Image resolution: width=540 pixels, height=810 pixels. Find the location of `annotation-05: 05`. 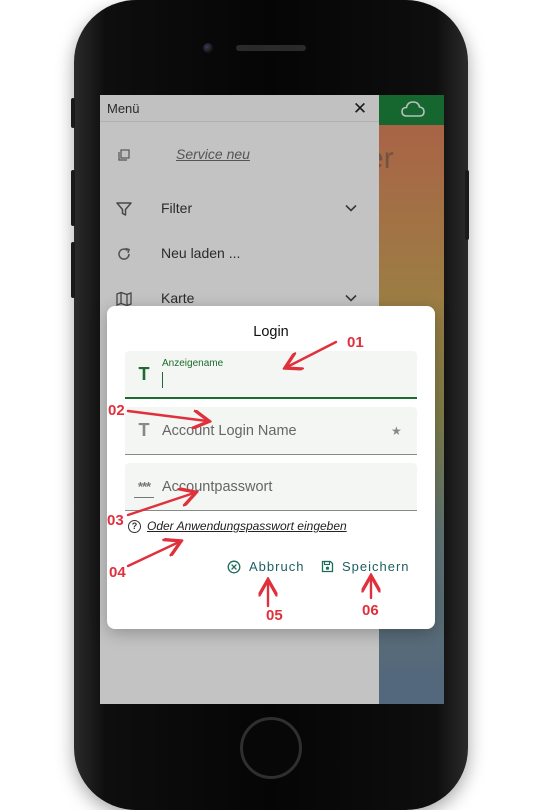

annotation-05: 05 is located at coordinates (274, 615).